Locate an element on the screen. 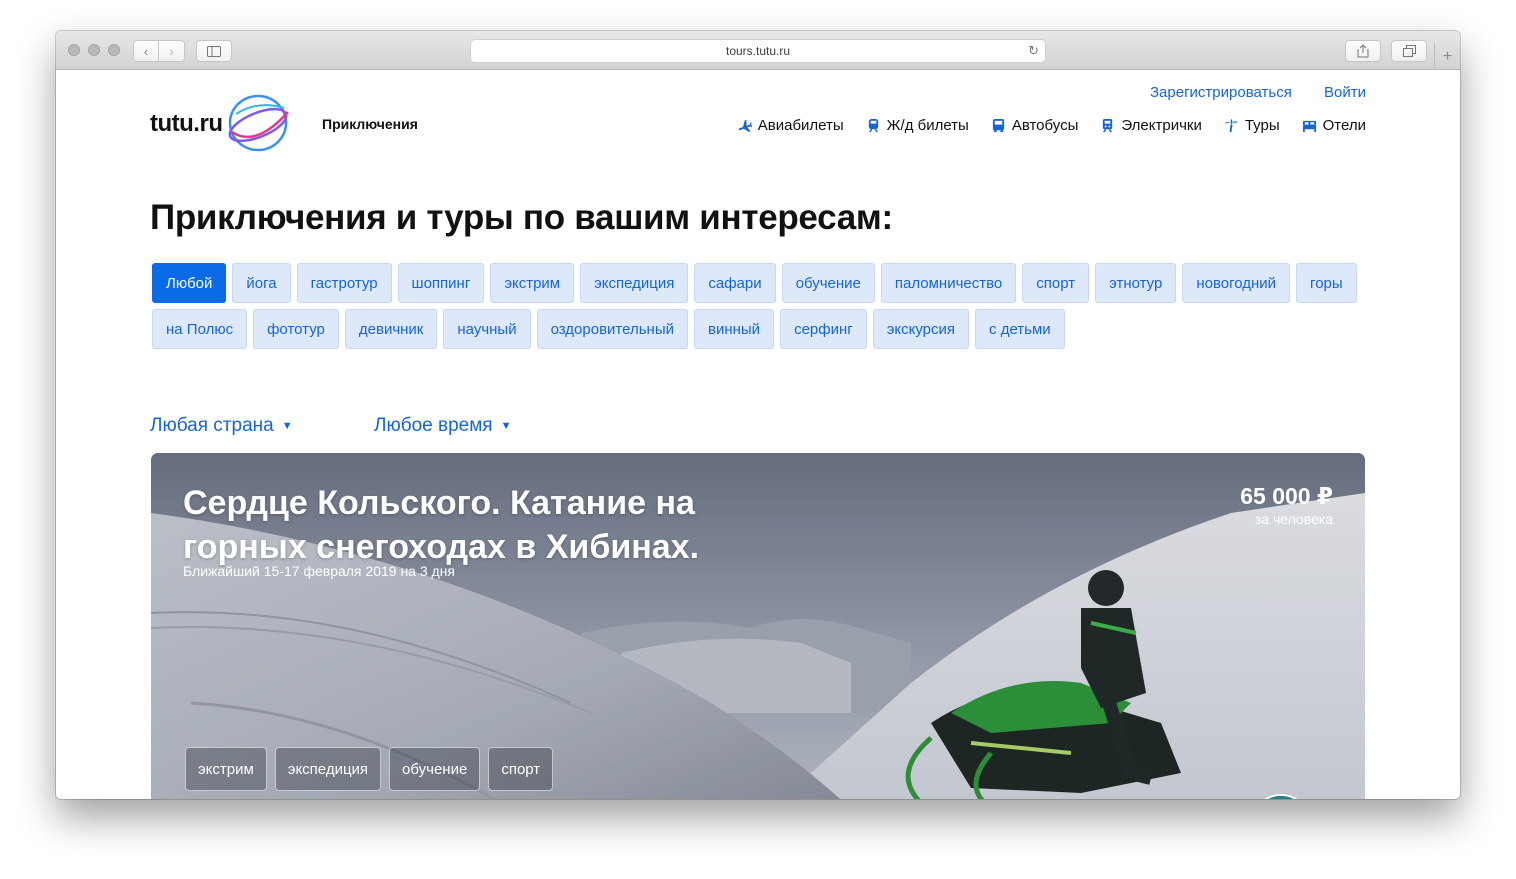  register-link: Зарегистрироваться is located at coordinates (1221, 92).